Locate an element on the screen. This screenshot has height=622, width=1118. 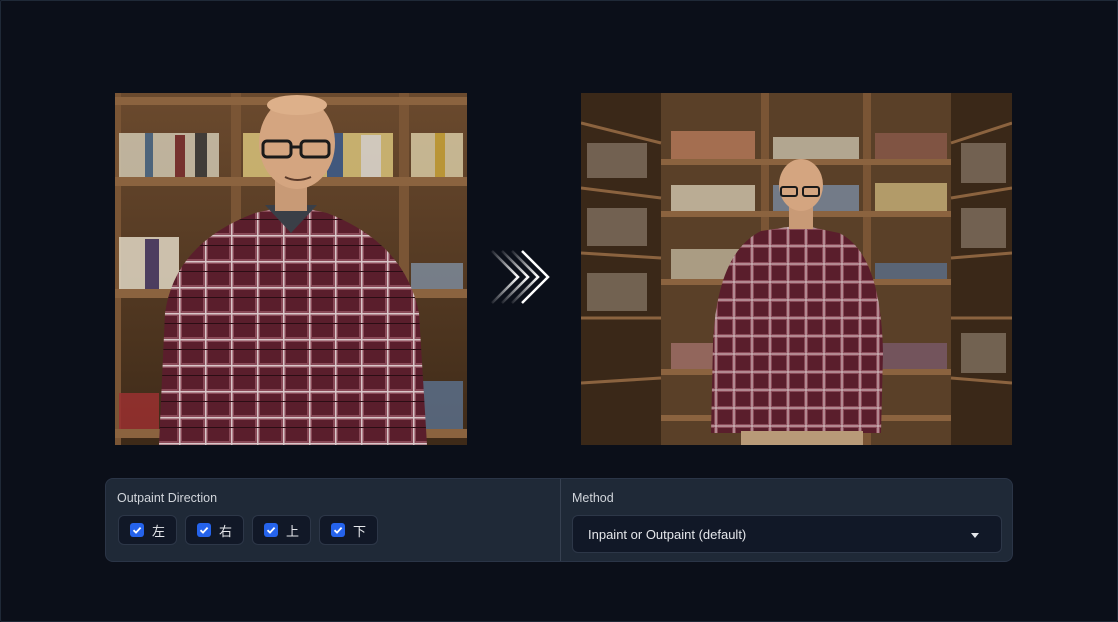
direction-left-checkbox: 左 is located at coordinates (148, 530).